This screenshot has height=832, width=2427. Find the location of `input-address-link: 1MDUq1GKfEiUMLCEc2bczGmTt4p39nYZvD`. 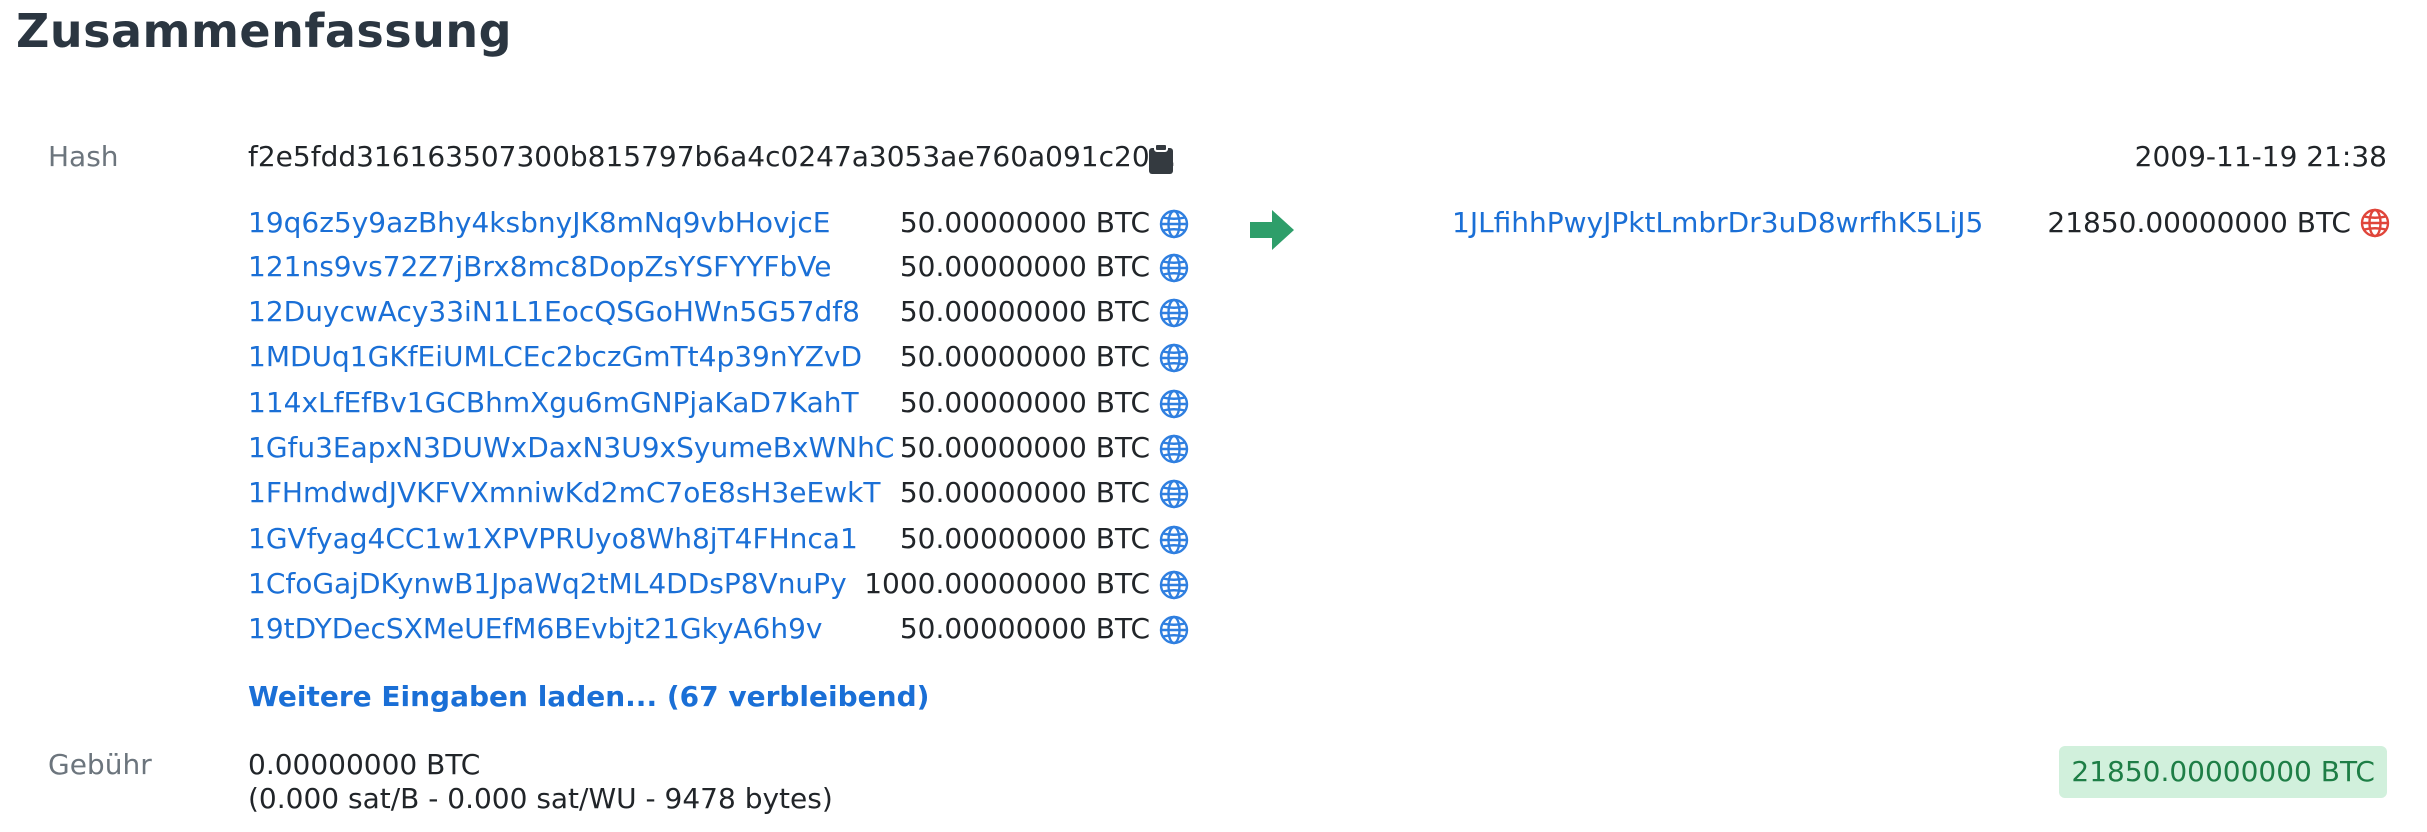

input-address-link: 1MDUq1GKfEiUMLCEc2bczGmTt4p39nYZvD is located at coordinates (555, 356).